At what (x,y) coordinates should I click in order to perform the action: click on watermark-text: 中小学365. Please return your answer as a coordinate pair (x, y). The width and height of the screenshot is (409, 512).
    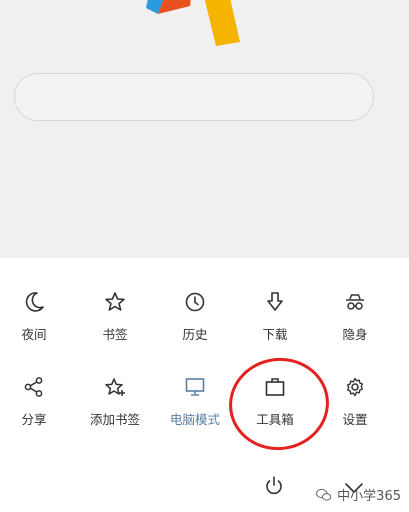
    Looking at the image, I should click on (369, 496).